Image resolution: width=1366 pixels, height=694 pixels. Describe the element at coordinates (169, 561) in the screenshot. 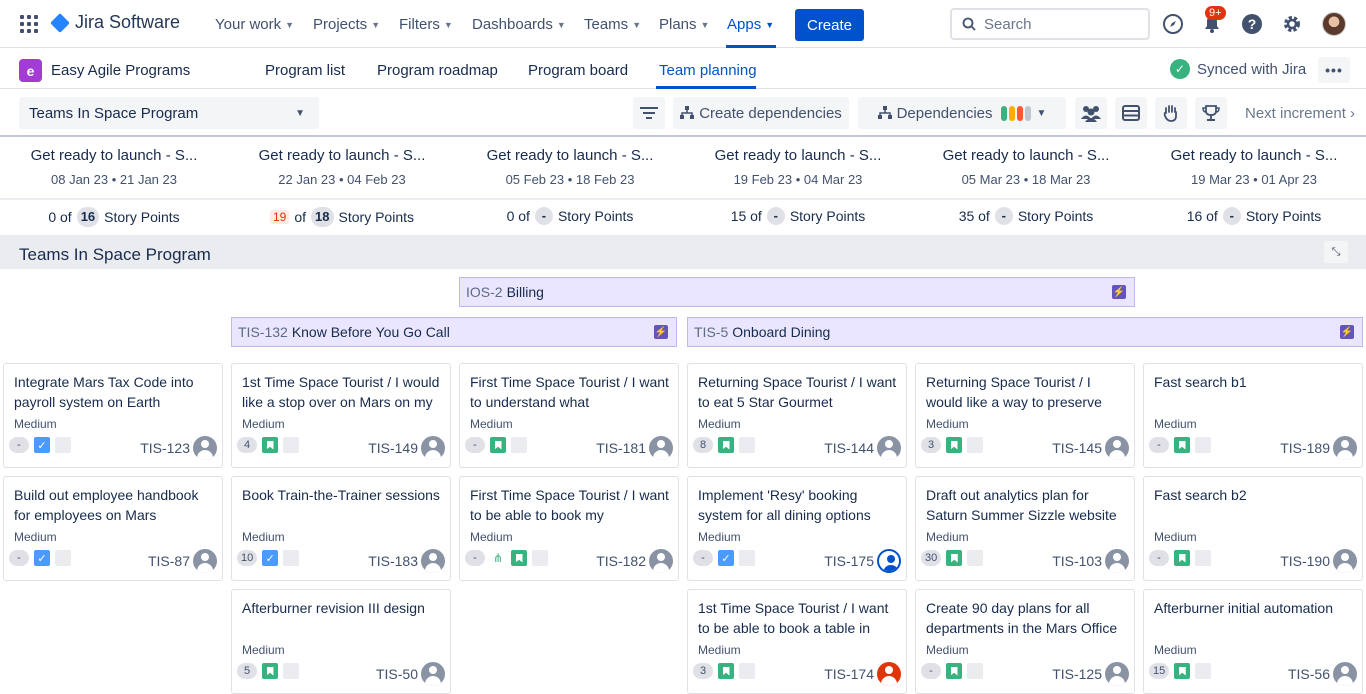

I see `issue-key: TIS-87` at that location.